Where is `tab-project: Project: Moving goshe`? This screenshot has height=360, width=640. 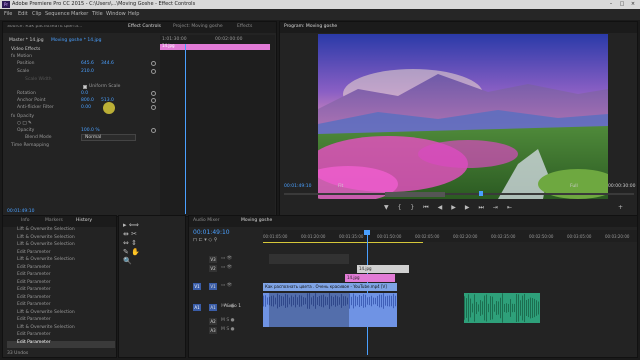 tab-project: Project: Moving goshe is located at coordinates (198, 27).